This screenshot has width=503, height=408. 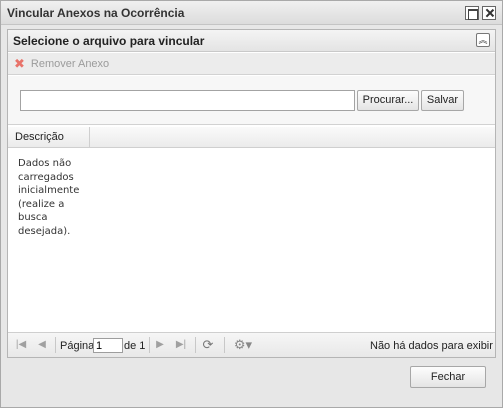 I want to click on panel-title: Selecione o arquivo para vincular, so click(x=109, y=41).